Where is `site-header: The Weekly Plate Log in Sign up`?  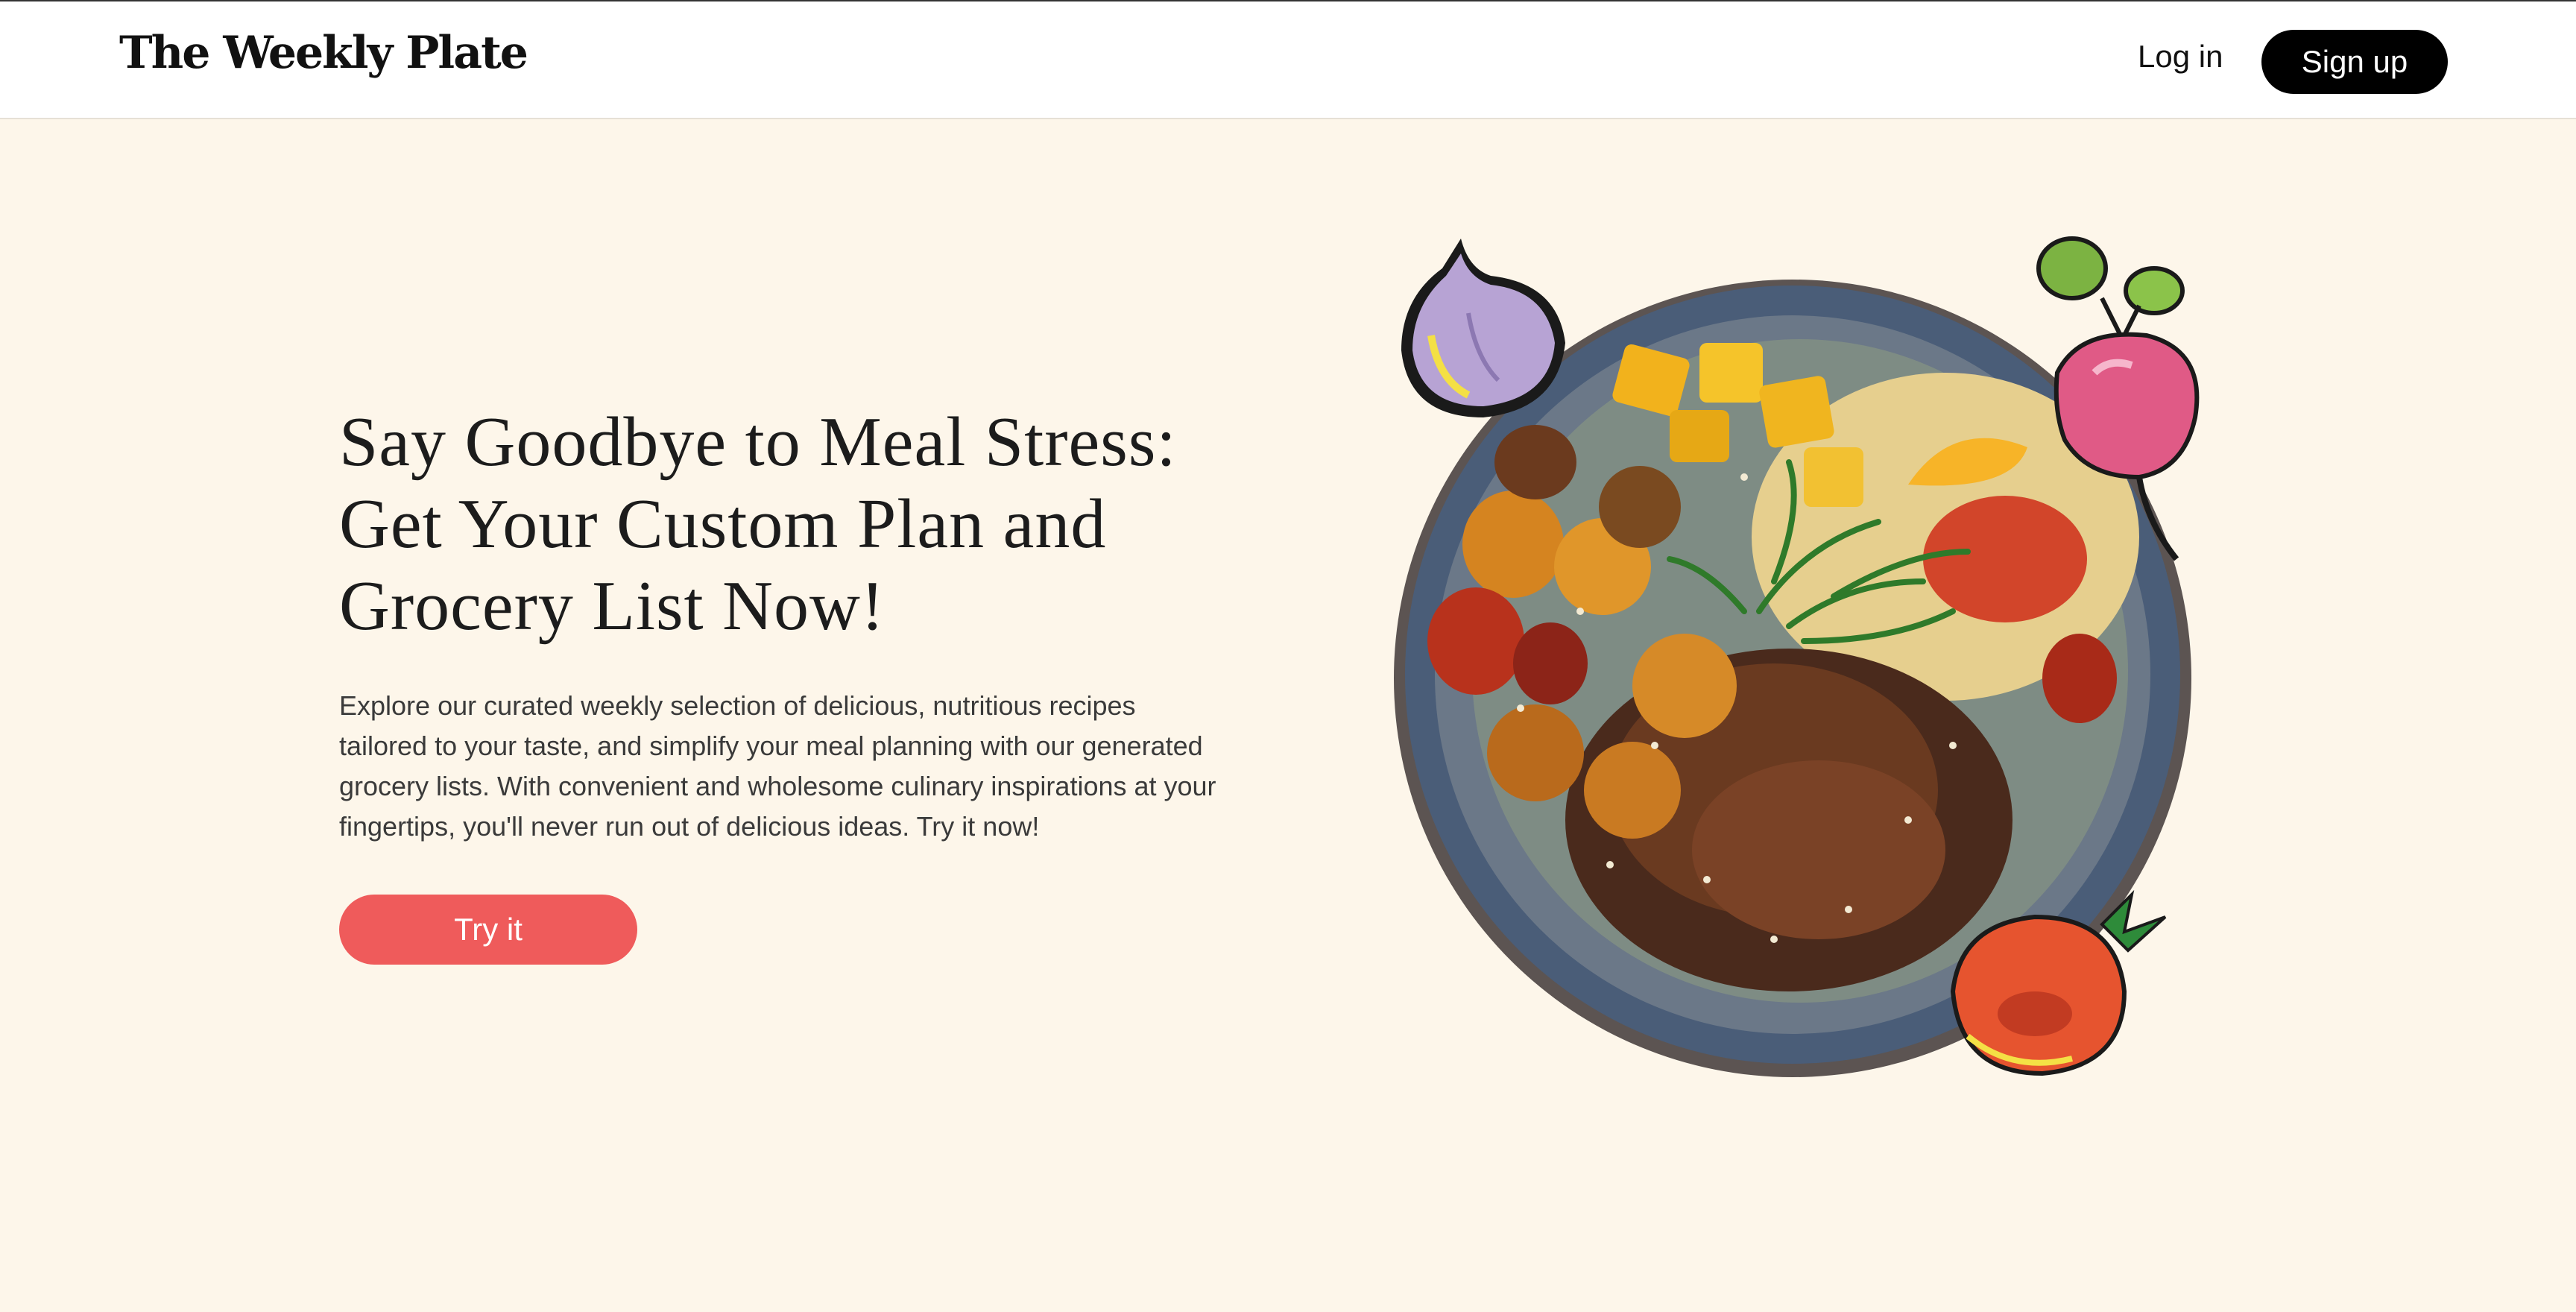 site-header: The Weekly Plate Log in Sign up is located at coordinates (1288, 60).